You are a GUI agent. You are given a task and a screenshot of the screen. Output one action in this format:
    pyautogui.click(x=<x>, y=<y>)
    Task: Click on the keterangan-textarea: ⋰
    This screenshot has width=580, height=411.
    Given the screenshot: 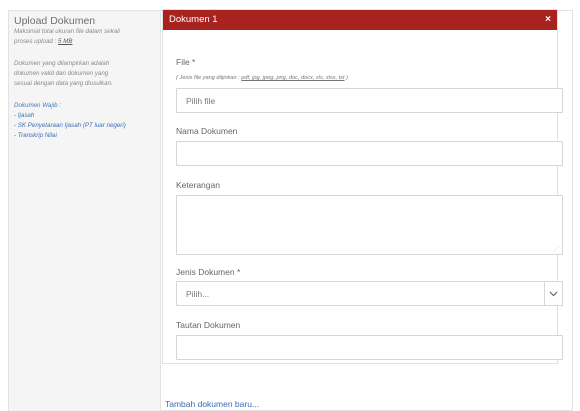 What is the action you would take?
    pyautogui.click(x=369, y=225)
    